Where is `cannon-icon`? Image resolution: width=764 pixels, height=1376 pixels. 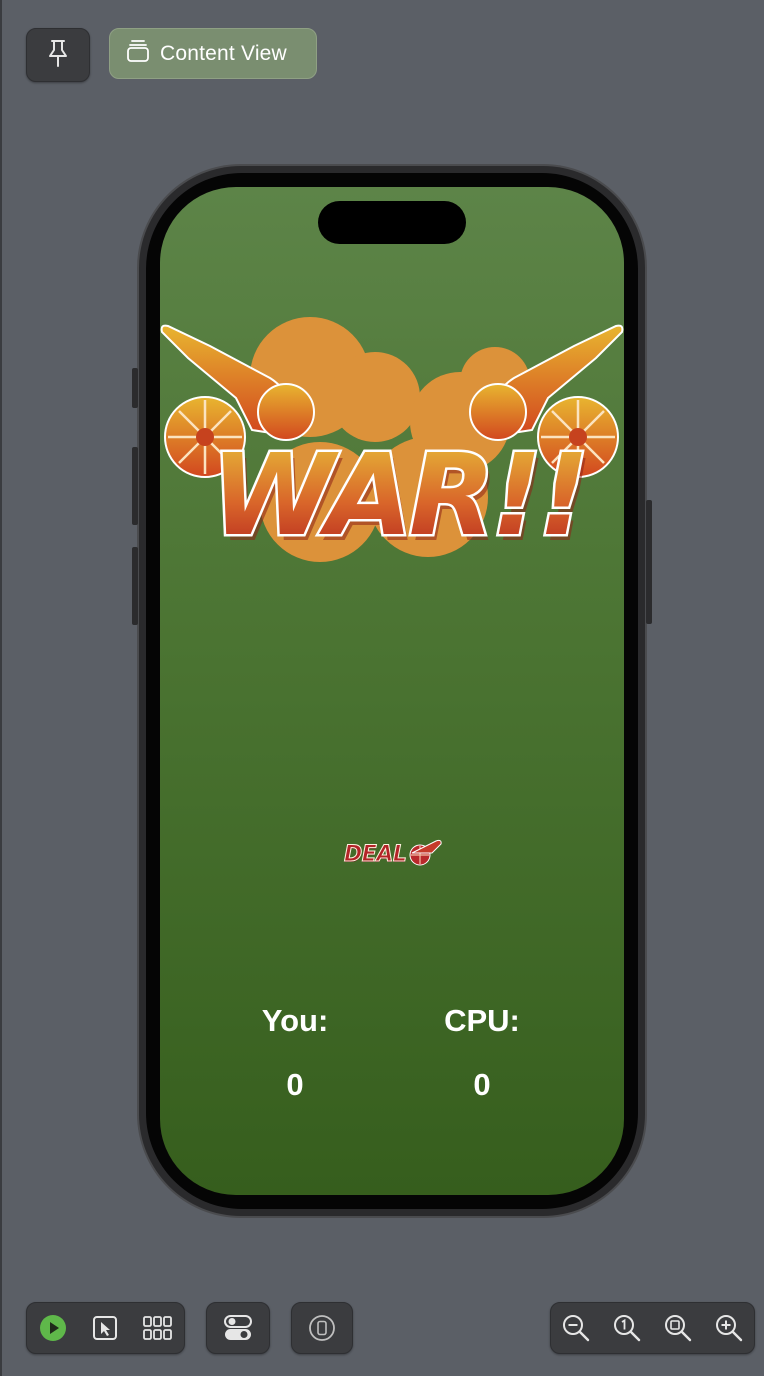 cannon-icon is located at coordinates (425, 854).